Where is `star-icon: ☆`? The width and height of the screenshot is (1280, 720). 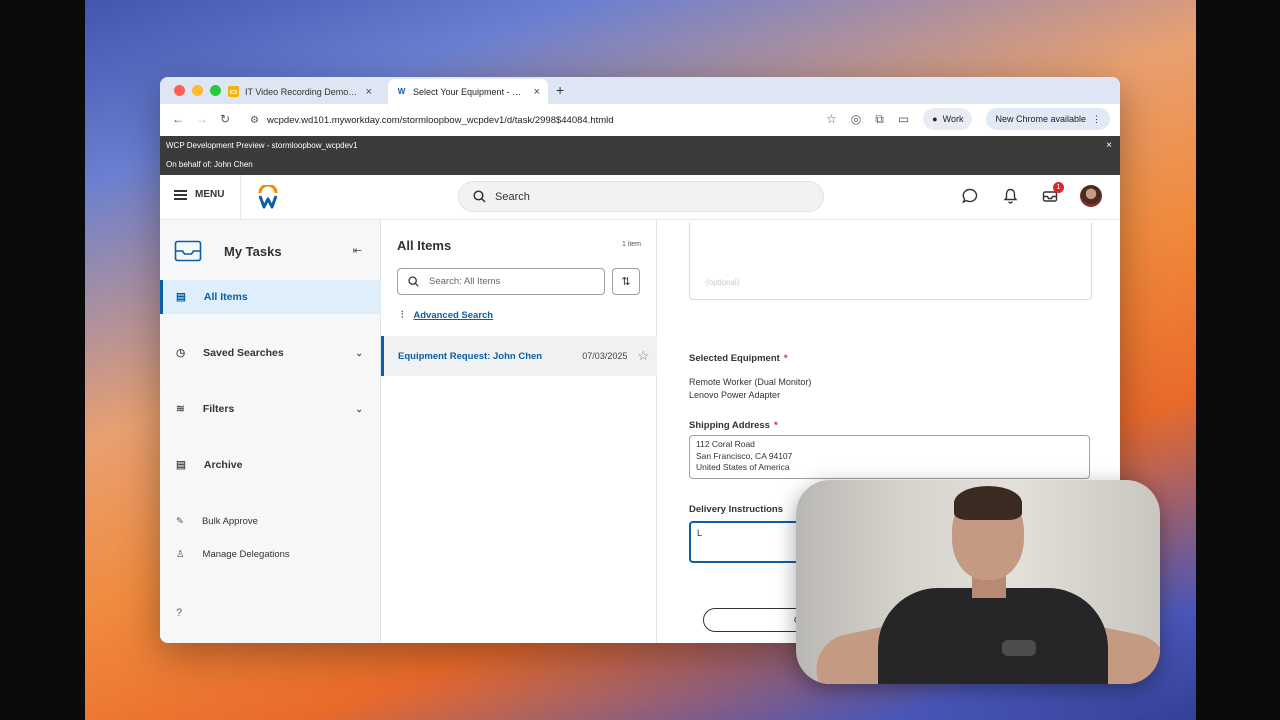
star-icon: ☆ is located at coordinates (643, 356).